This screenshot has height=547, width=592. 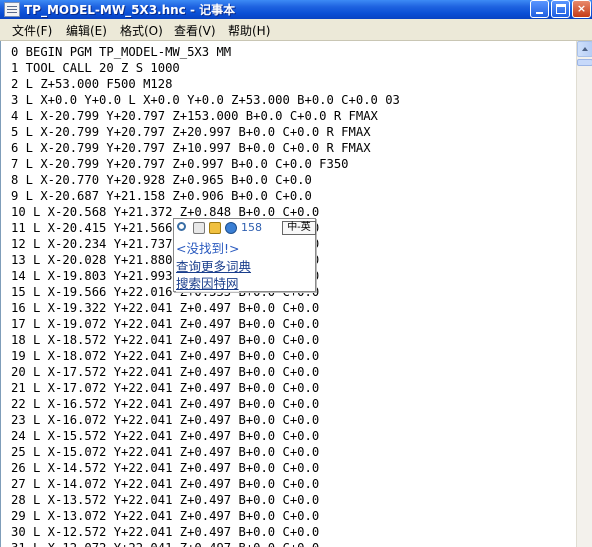 I want to click on window-title: TP_MODEL-MW_5X3.hnc - 记事本, so click(x=130, y=10).